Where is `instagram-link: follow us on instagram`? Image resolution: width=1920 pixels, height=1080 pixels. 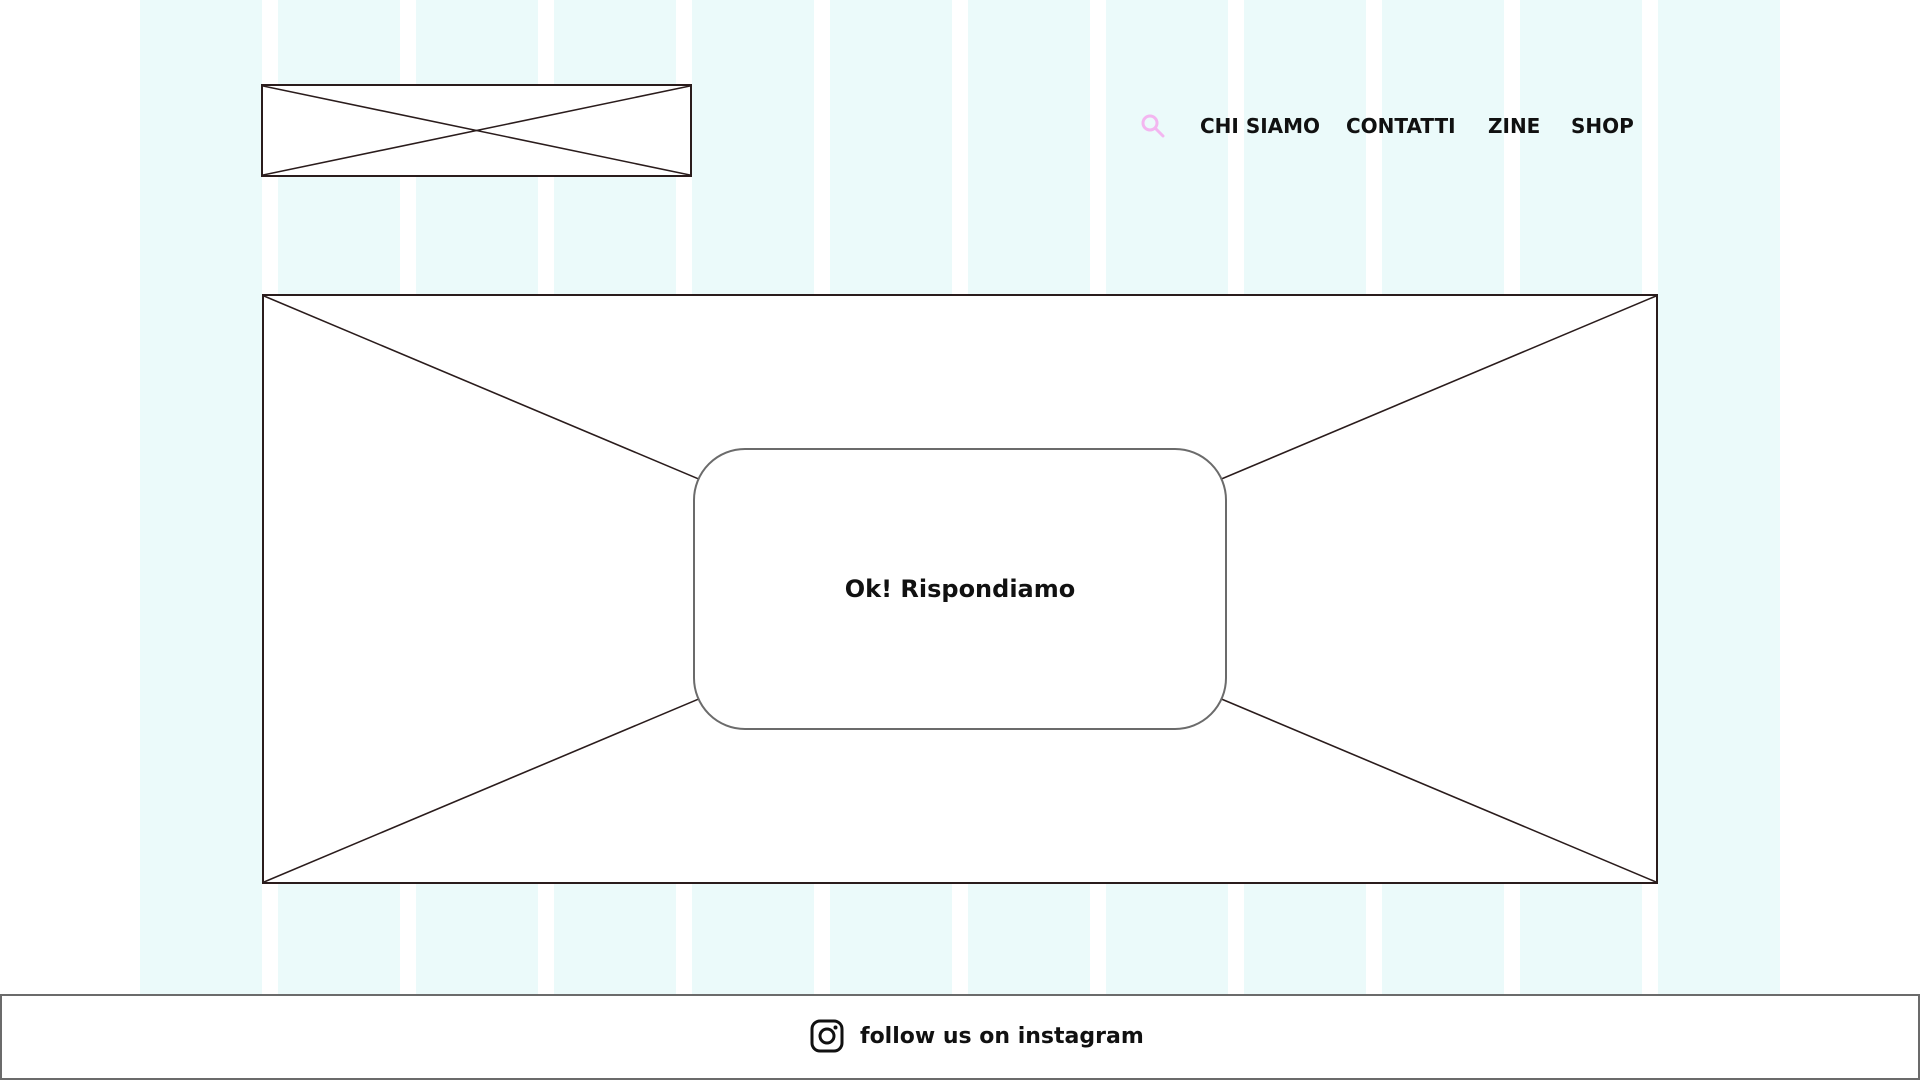 instagram-link: follow us on instagram is located at coordinates (977, 1036).